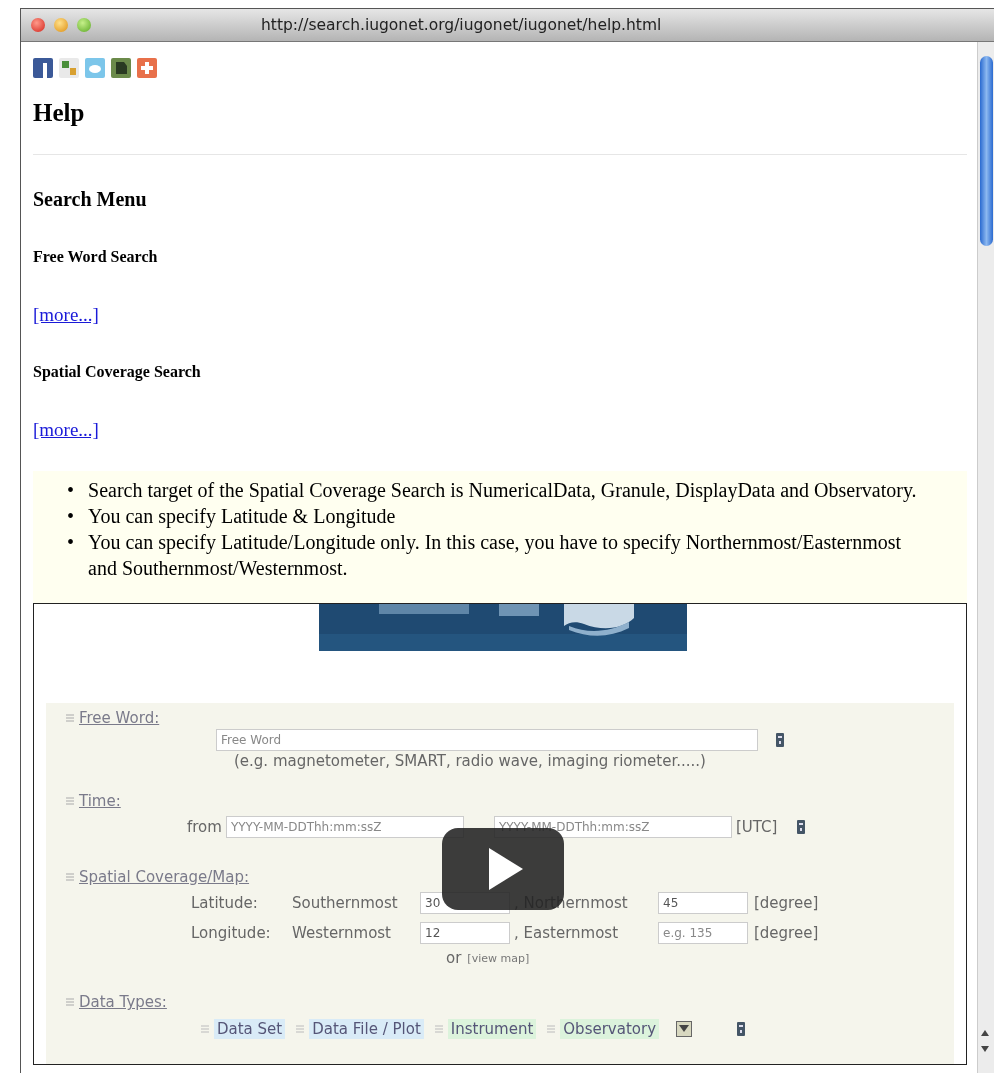  What do you see at coordinates (164, 877) in the screenshot?
I see `section-link: Spatial Coverage/Map:` at bounding box center [164, 877].